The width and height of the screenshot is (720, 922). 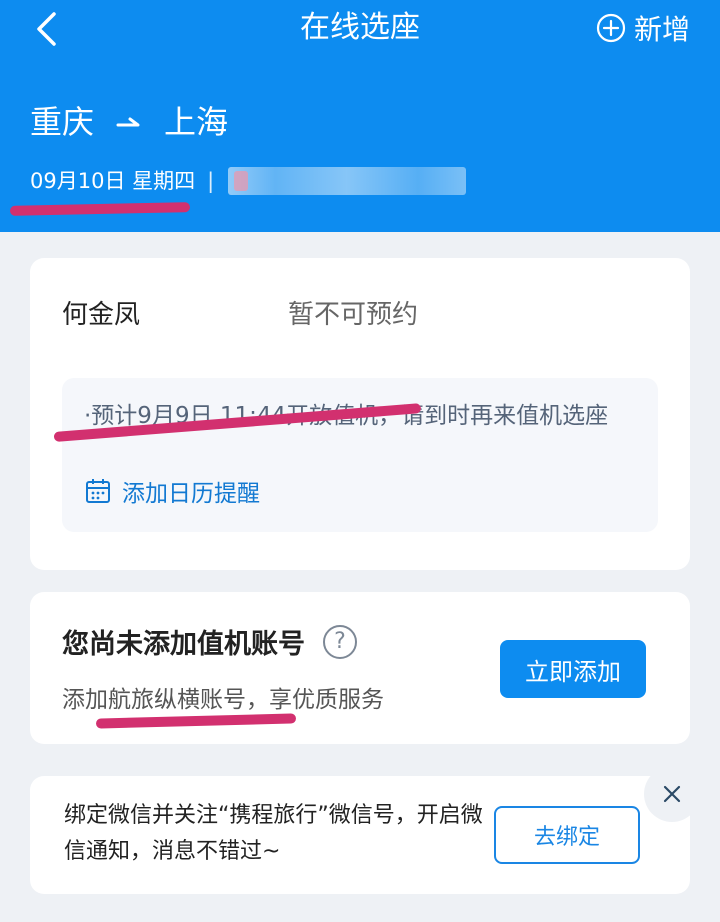 I want to click on account-title: 您尚未添加值机账号 ?, so click(x=209, y=641).